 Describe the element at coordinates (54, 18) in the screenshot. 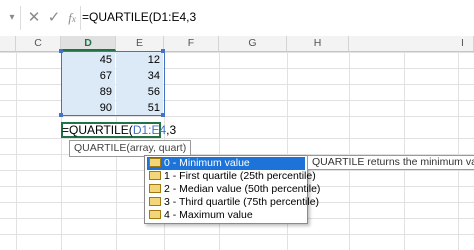

I see `check-icon: ✓` at that location.